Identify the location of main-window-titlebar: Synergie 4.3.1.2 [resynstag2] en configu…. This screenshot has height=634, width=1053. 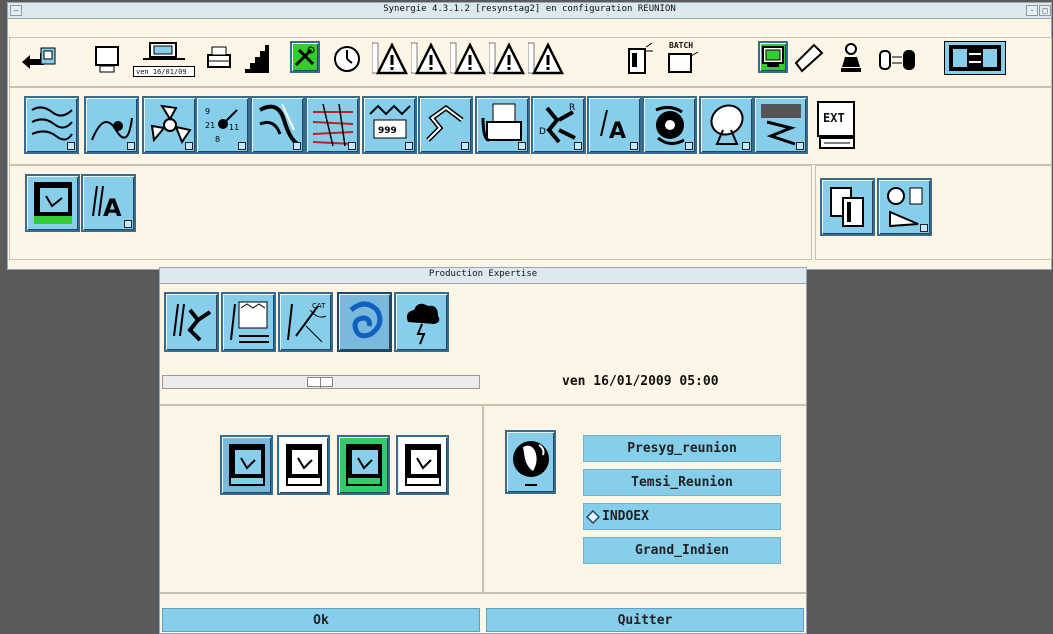
(529, 11).